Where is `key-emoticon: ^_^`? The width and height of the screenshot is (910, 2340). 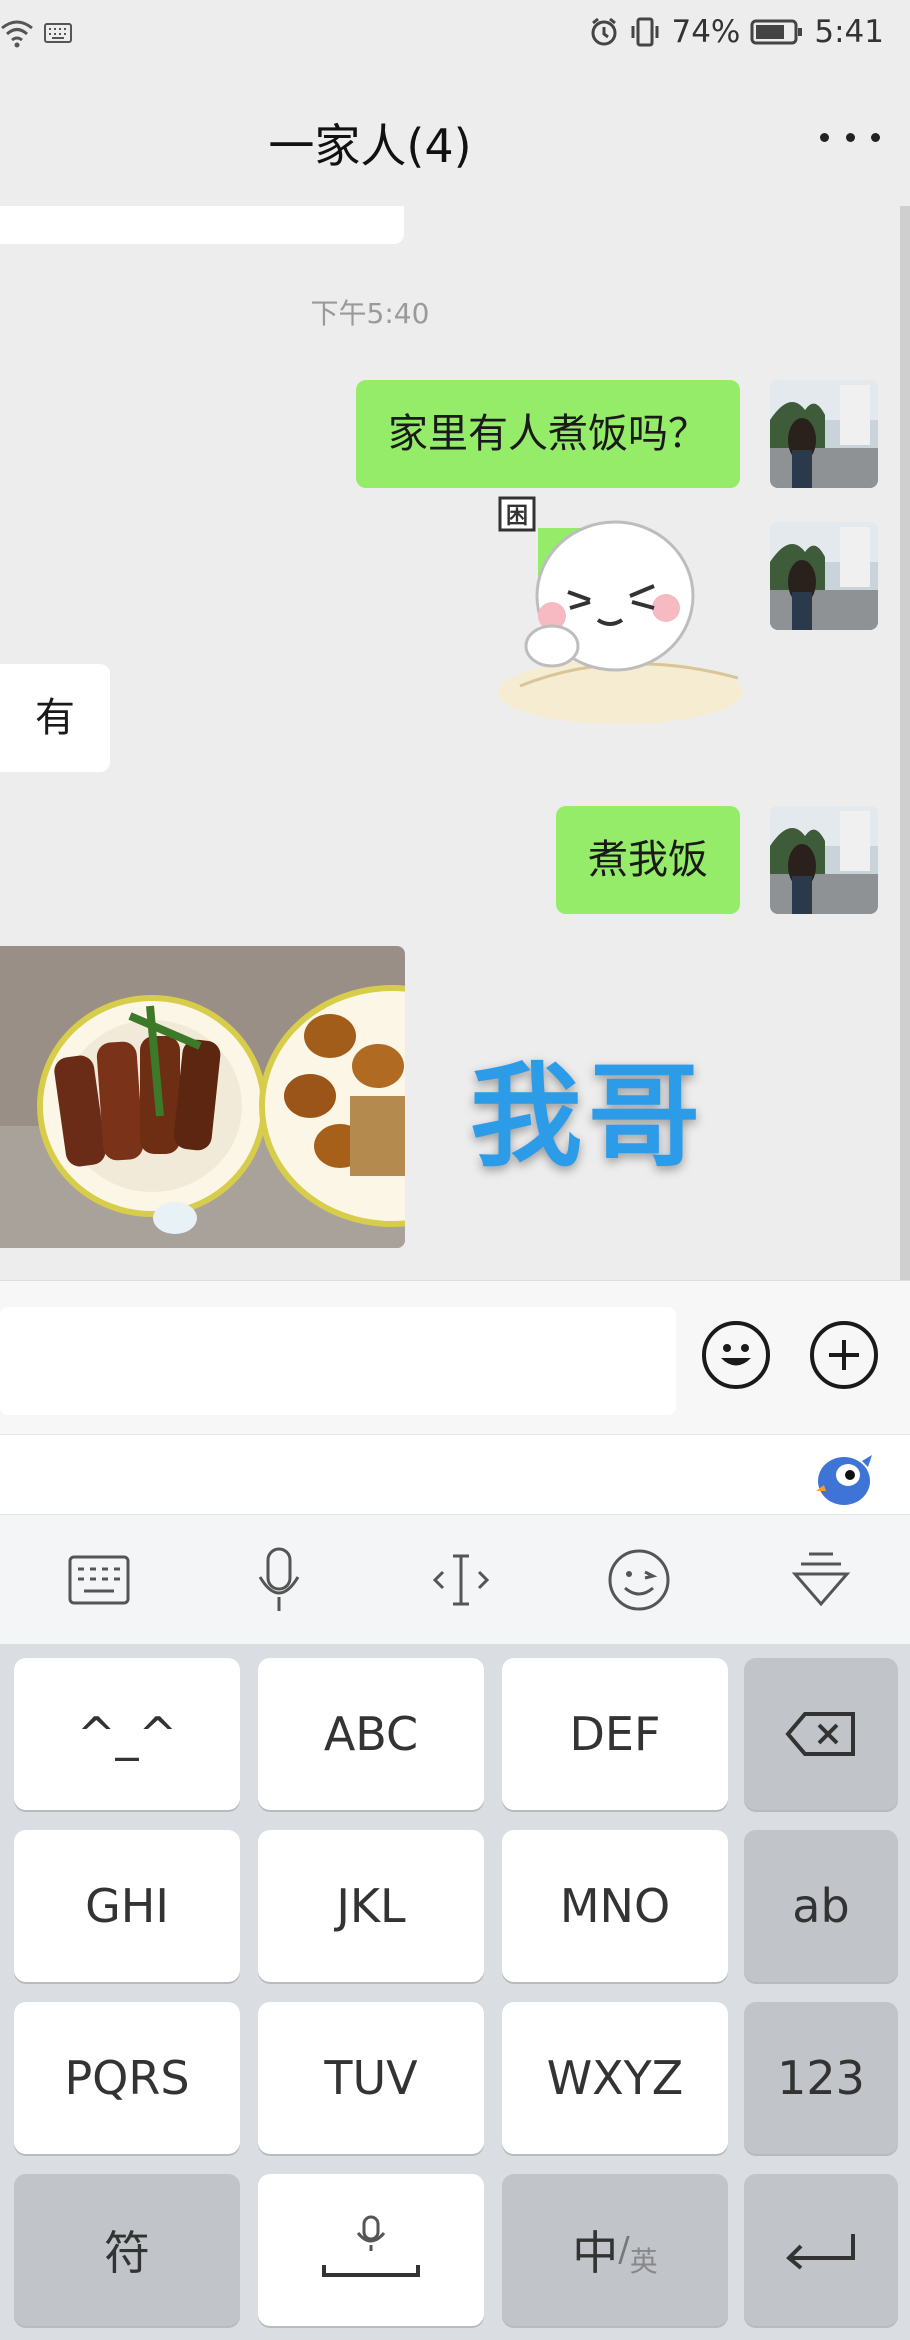
key-emoticon: ^_^ is located at coordinates (127, 1734).